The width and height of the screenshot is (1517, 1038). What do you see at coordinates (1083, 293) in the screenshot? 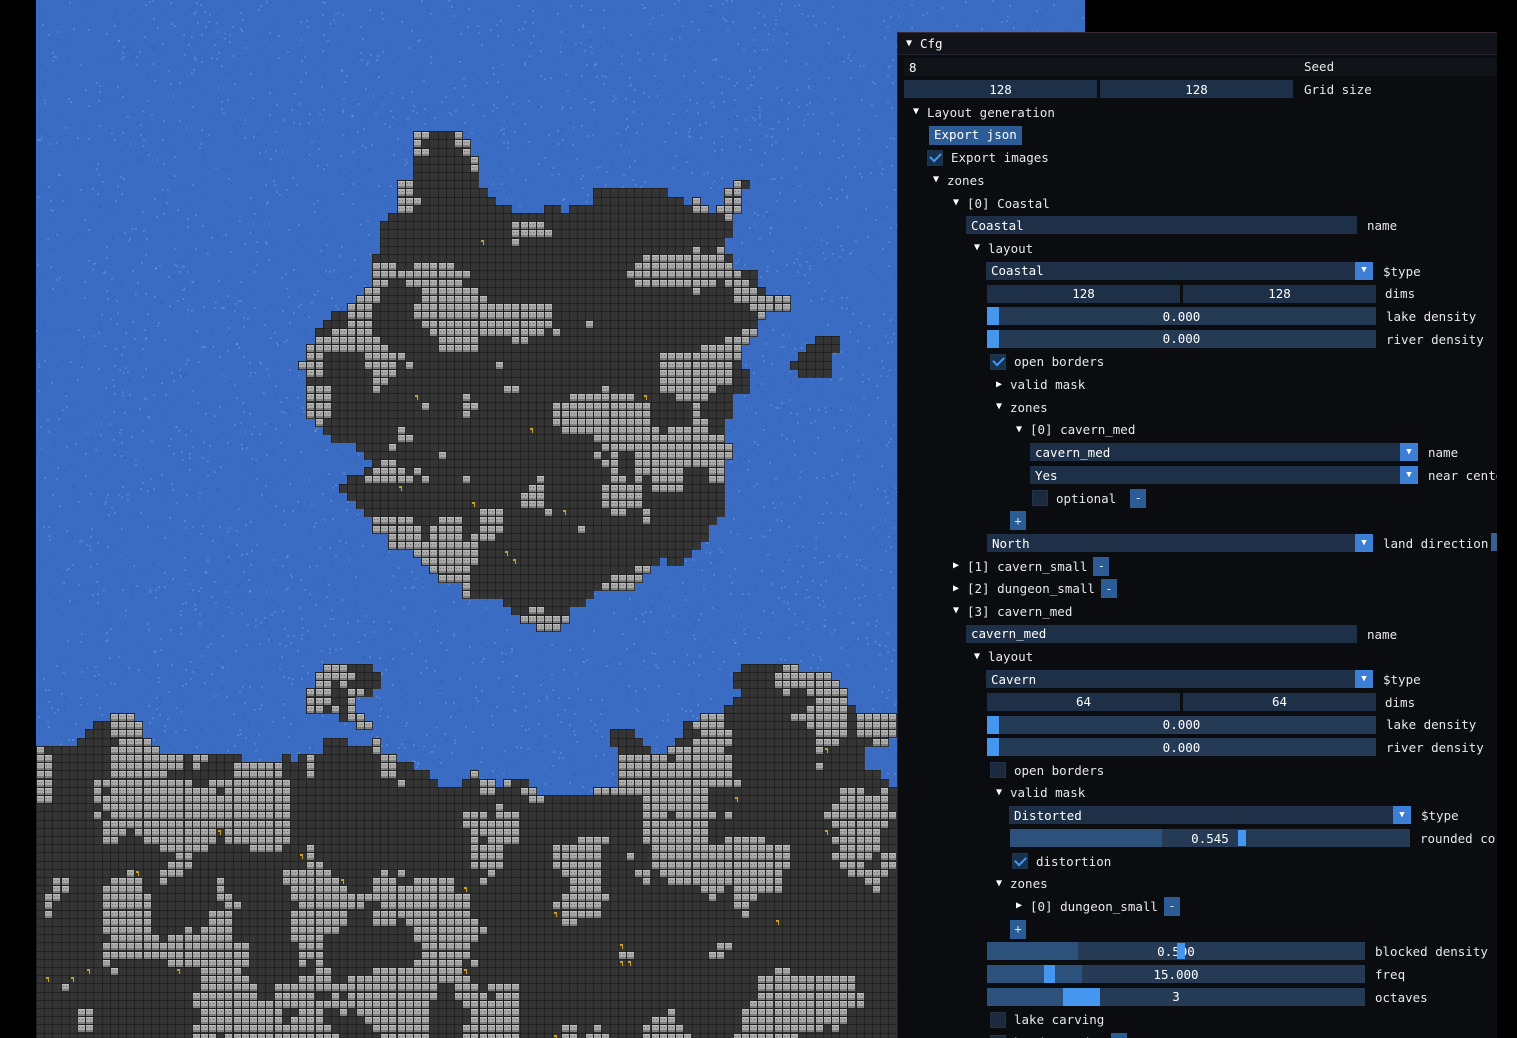
I see `zone0-dims-width-input: 128` at bounding box center [1083, 293].